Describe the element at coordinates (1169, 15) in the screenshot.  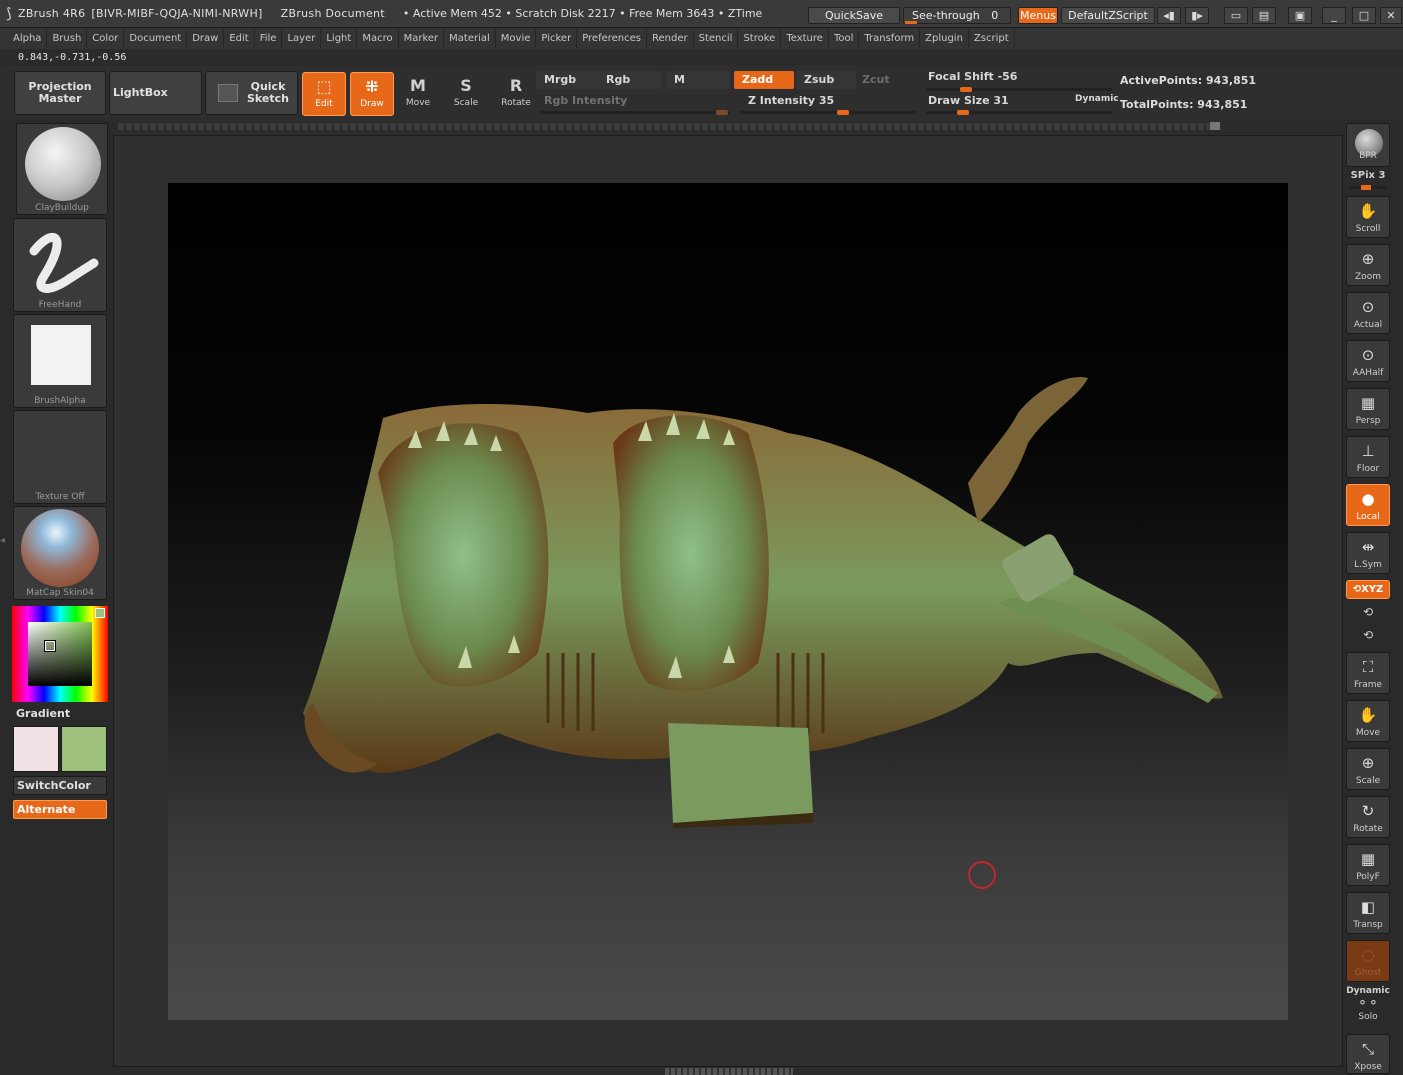
I see `scroll-left-icon: ◂▮` at that location.